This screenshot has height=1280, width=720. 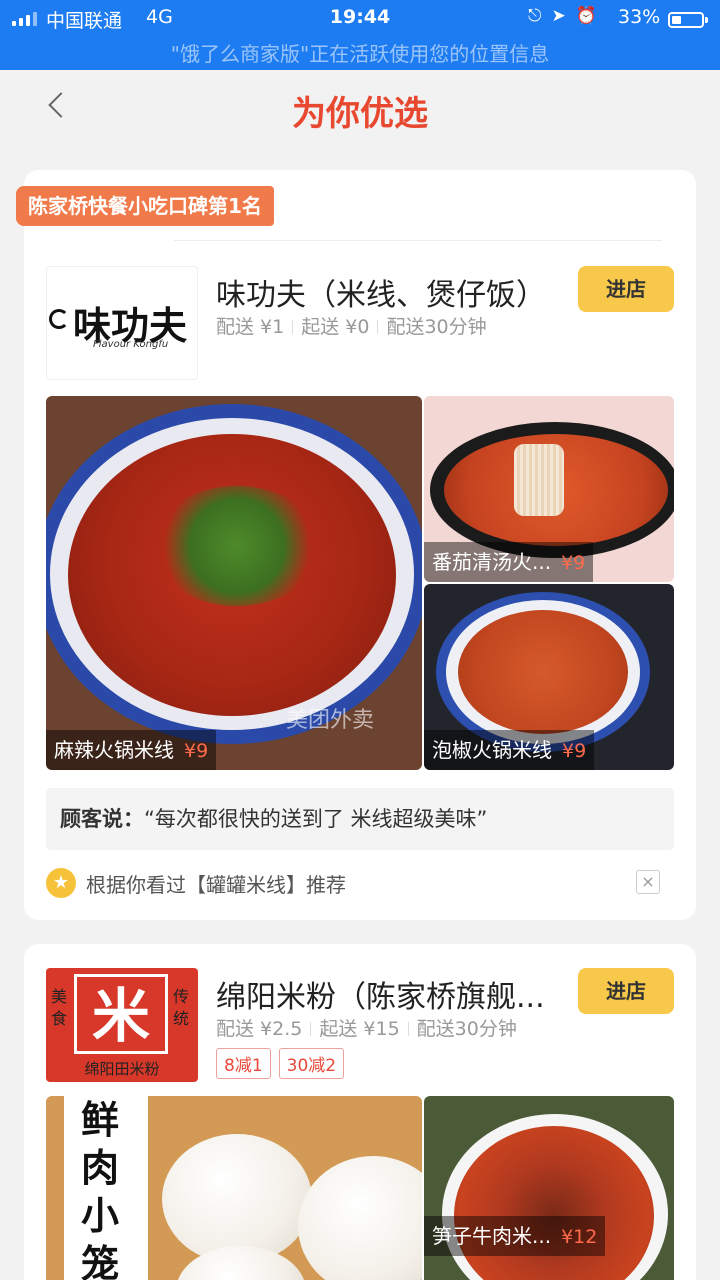 What do you see at coordinates (159, 17) in the screenshot?
I see `network-type: 4G` at bounding box center [159, 17].